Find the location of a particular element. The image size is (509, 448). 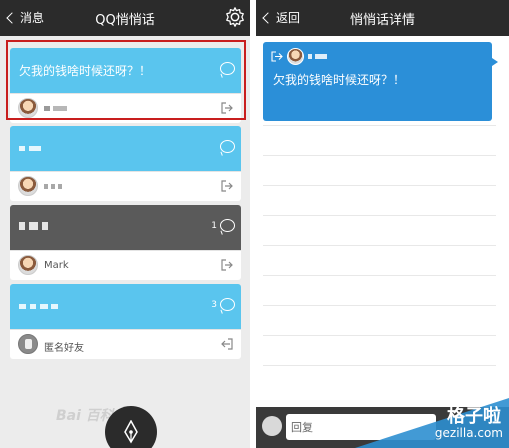

compose-button is located at coordinates (131, 427).